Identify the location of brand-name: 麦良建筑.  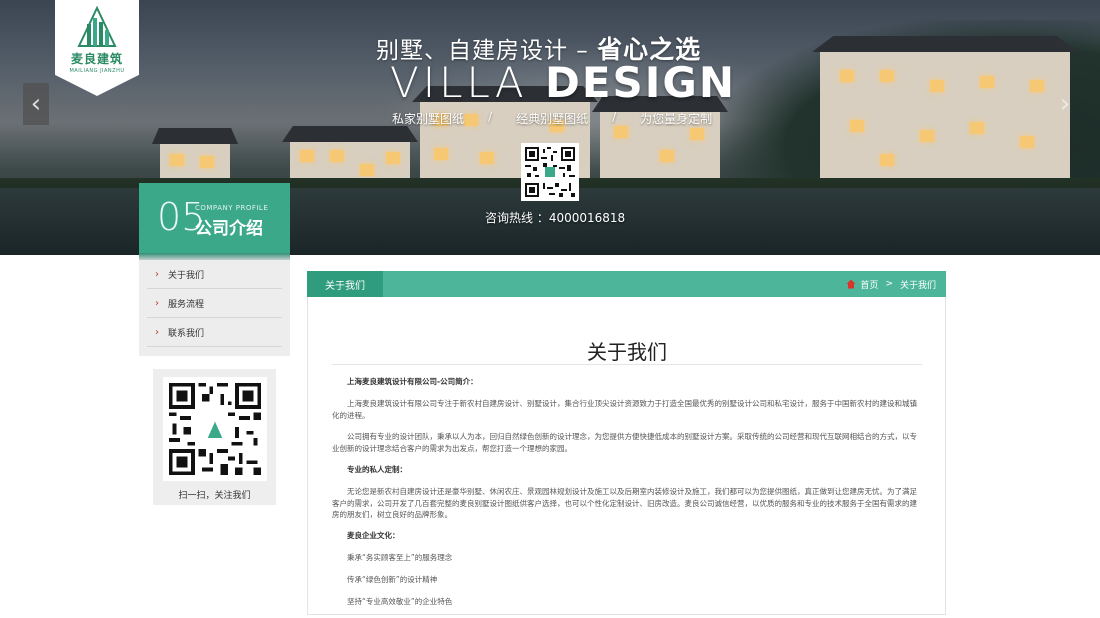
(96, 59).